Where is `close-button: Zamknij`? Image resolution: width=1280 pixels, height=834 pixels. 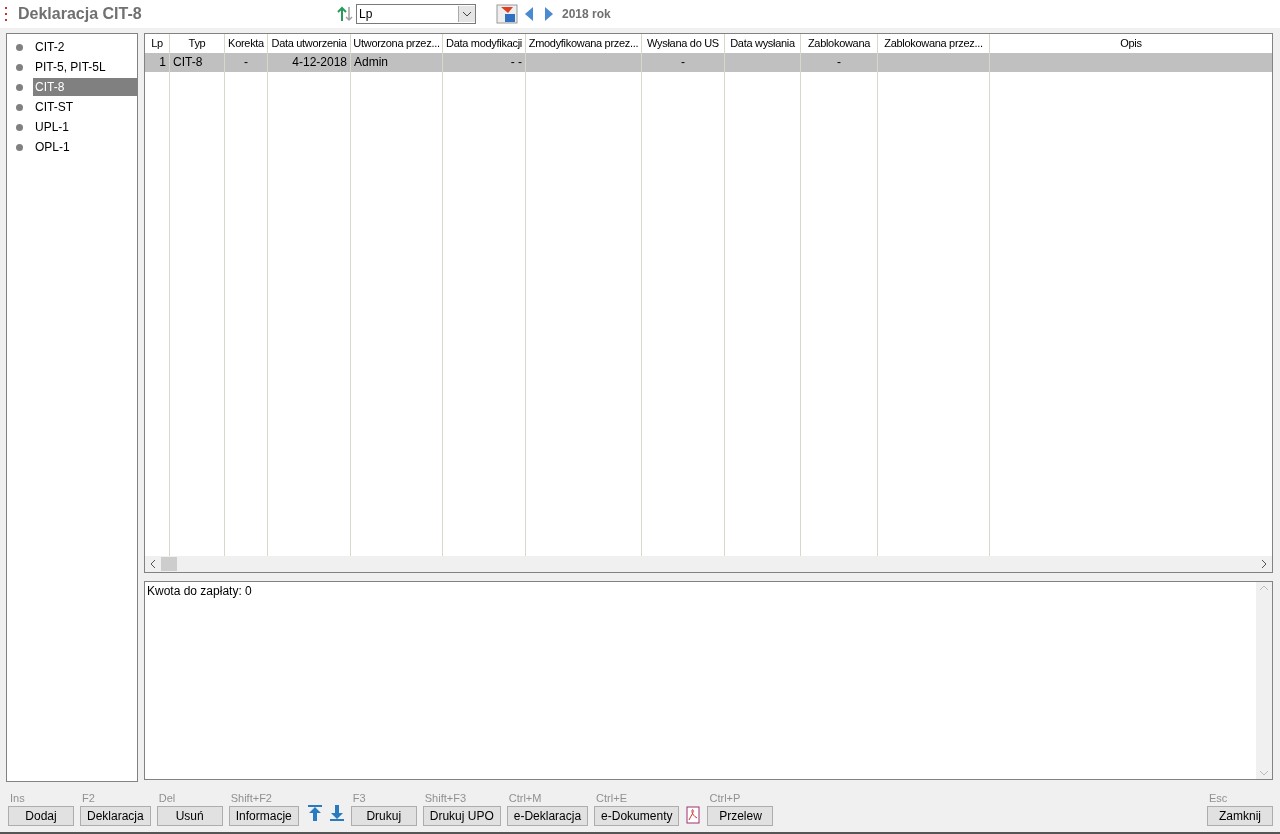 close-button: Zamknij is located at coordinates (1240, 816).